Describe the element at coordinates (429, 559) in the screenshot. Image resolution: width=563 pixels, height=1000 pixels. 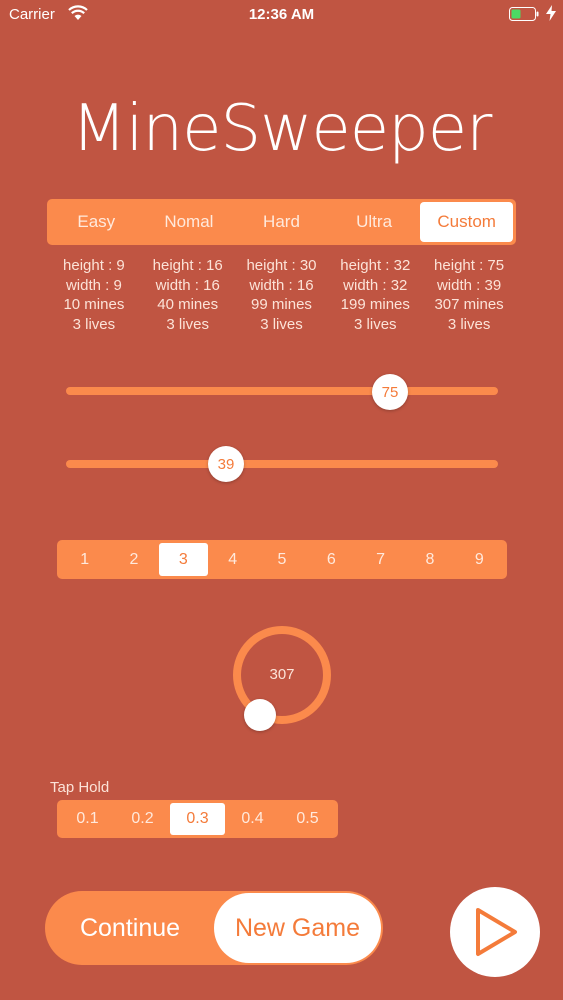
I see `lives-option: 8` at that location.